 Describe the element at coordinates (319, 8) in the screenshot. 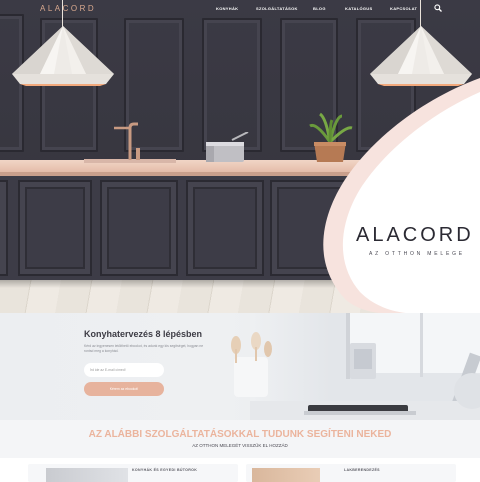

I see `nav-item-blog: BLOG` at that location.